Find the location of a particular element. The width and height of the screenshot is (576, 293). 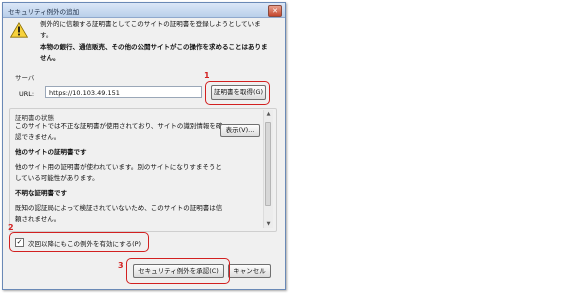

scroll-up-arrow-icon: ▲ is located at coordinates (268, 114).